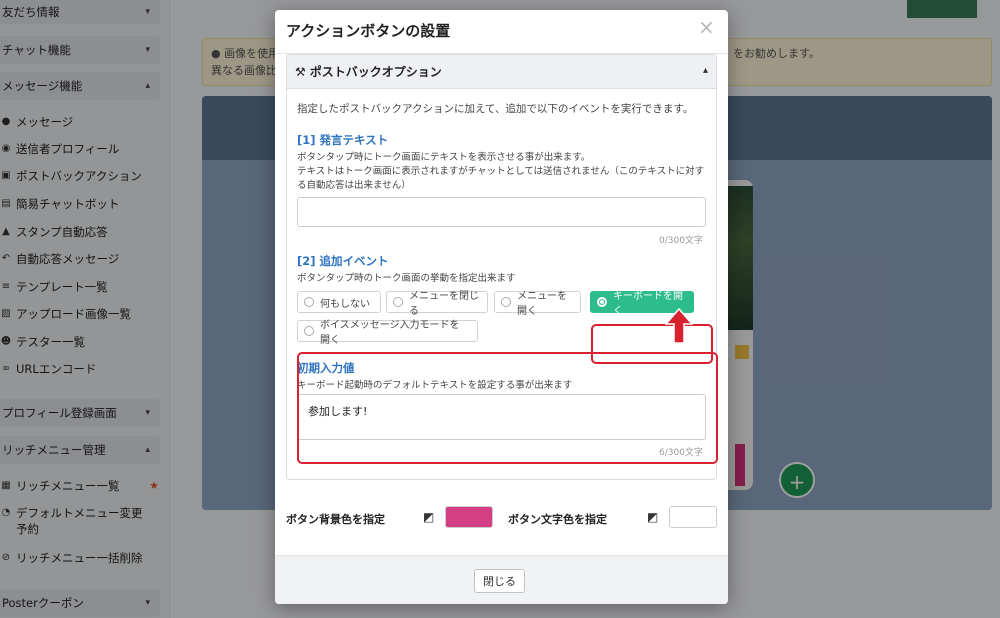 The width and height of the screenshot is (1000, 618). What do you see at coordinates (501, 72) in the screenshot?
I see `panel-header: ⚒ ポストバックオプション ▴` at bounding box center [501, 72].